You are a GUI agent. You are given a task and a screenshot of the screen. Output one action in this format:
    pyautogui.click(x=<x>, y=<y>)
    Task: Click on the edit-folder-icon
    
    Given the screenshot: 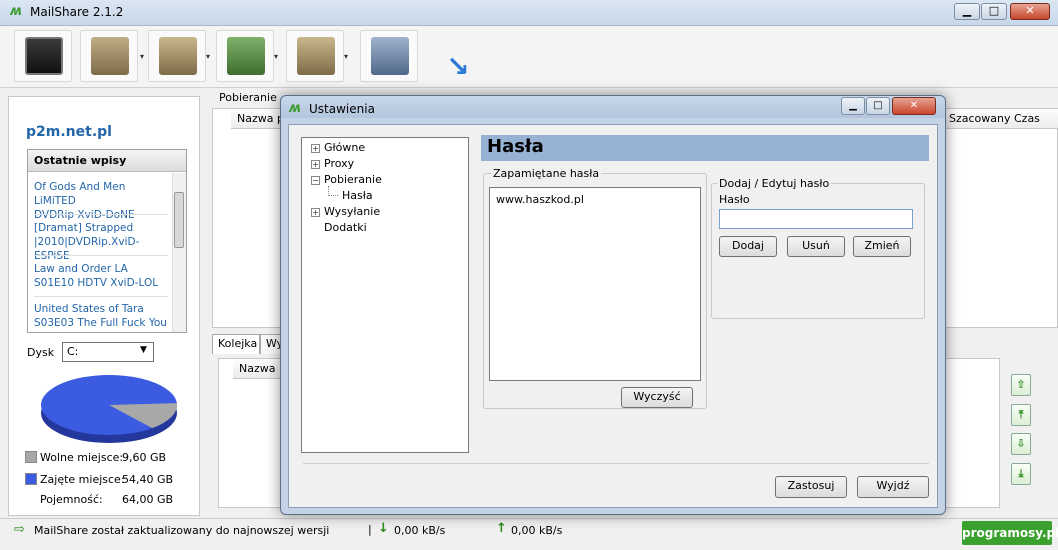 What is the action you would take?
    pyautogui.click(x=178, y=56)
    